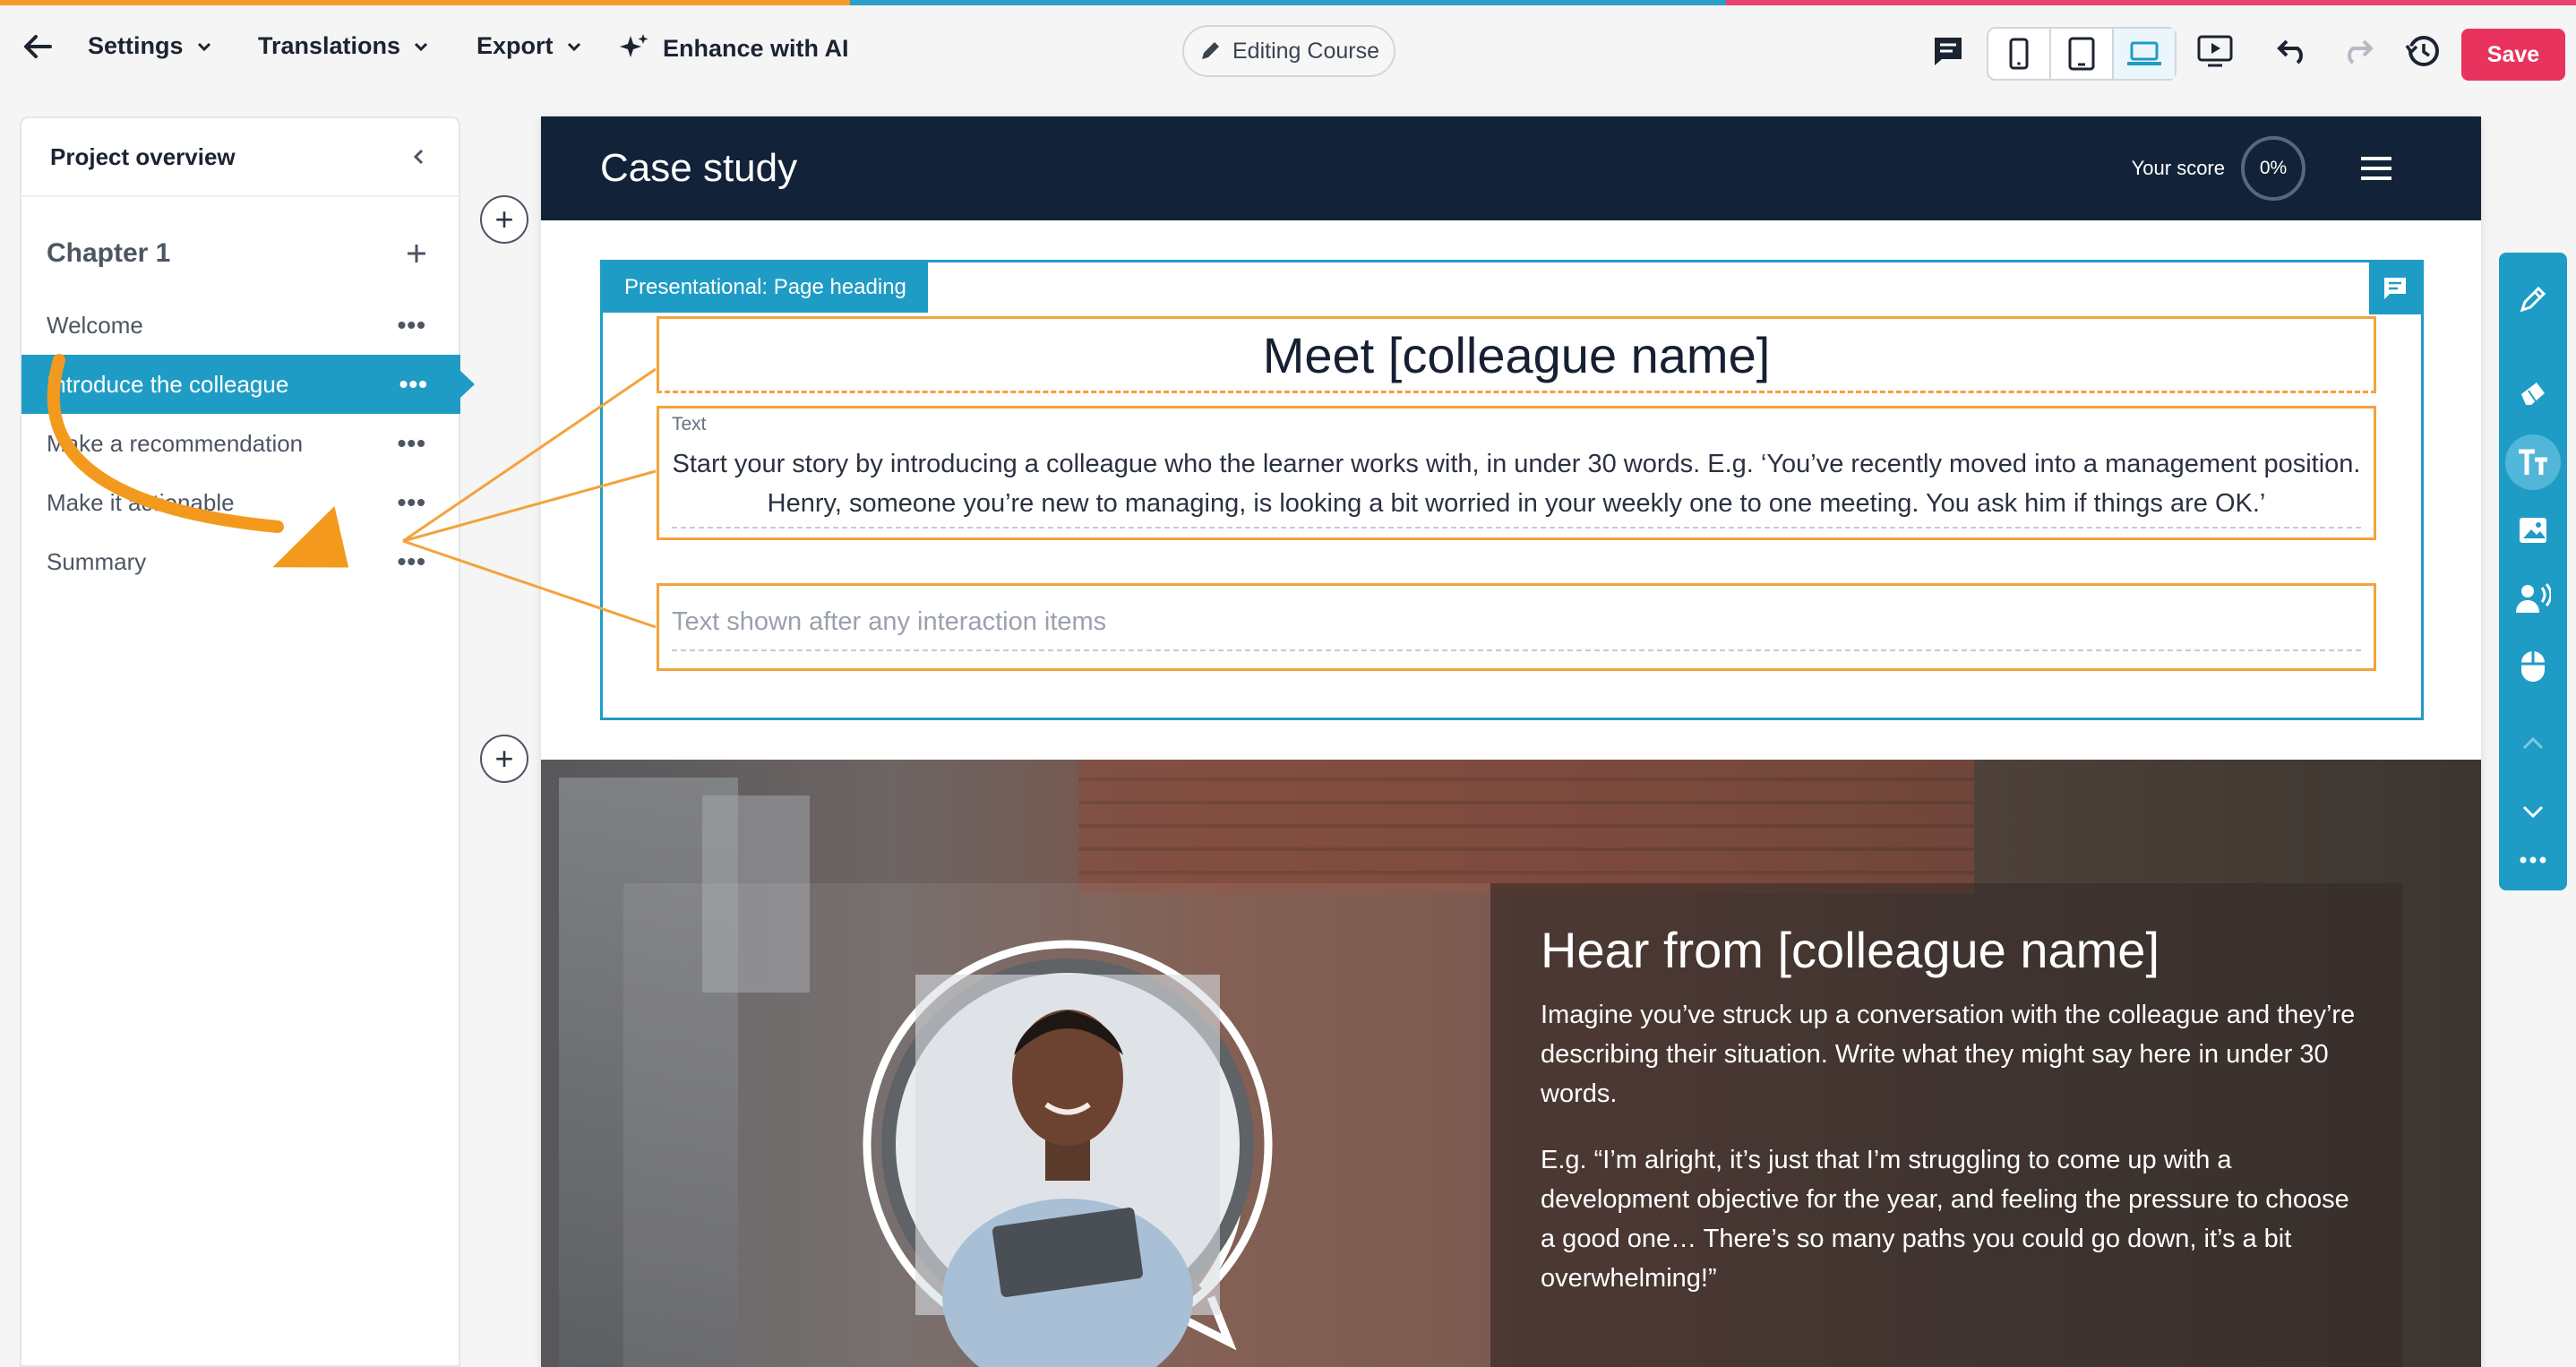 The height and width of the screenshot is (1367, 2576). Describe the element at coordinates (109, 253) in the screenshot. I see `chapter-title: Chapter 1` at that location.